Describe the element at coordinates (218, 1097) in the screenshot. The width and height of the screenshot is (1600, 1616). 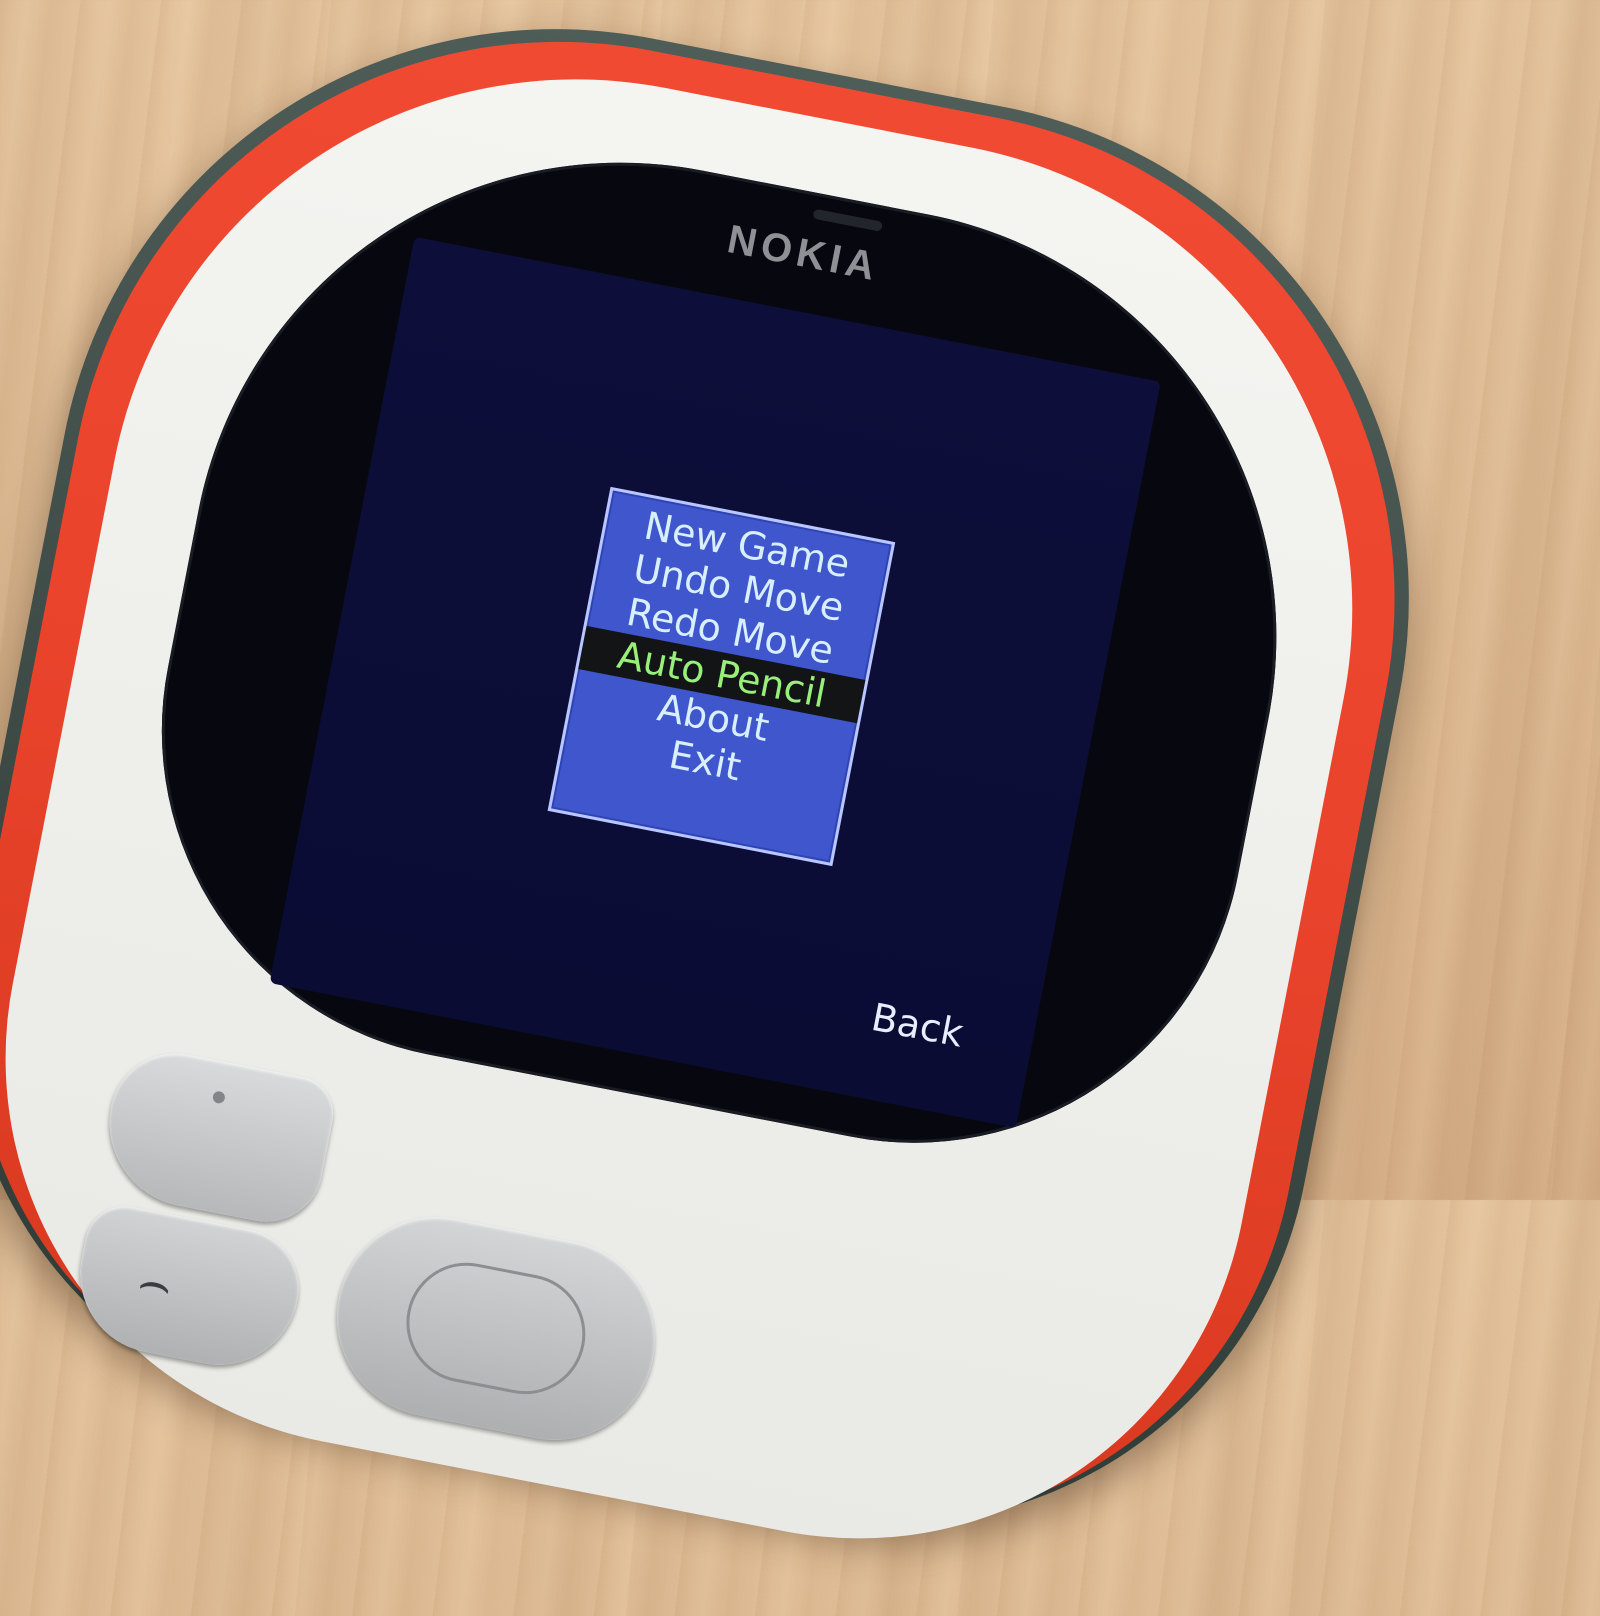
I see `softkey-dot-icon` at that location.